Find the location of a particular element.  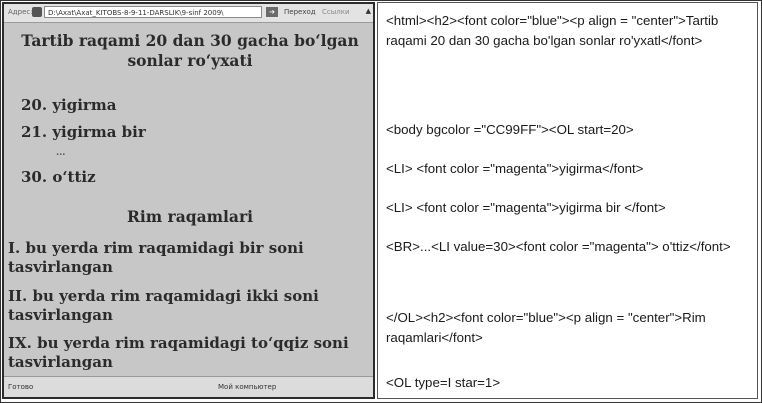

address-label: Адрес: is located at coordinates (20, 12).